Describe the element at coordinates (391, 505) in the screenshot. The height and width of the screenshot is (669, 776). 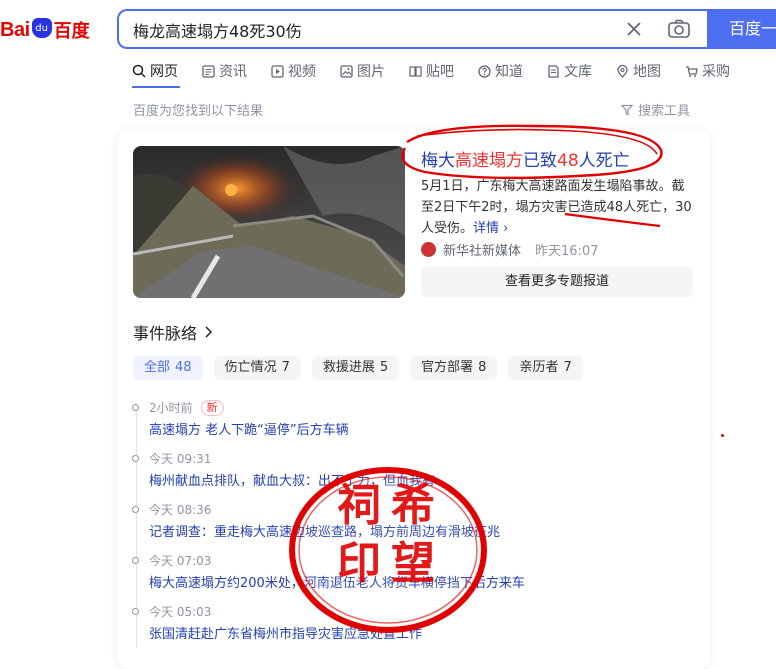
I see `stamp-line-1: 祠希` at that location.